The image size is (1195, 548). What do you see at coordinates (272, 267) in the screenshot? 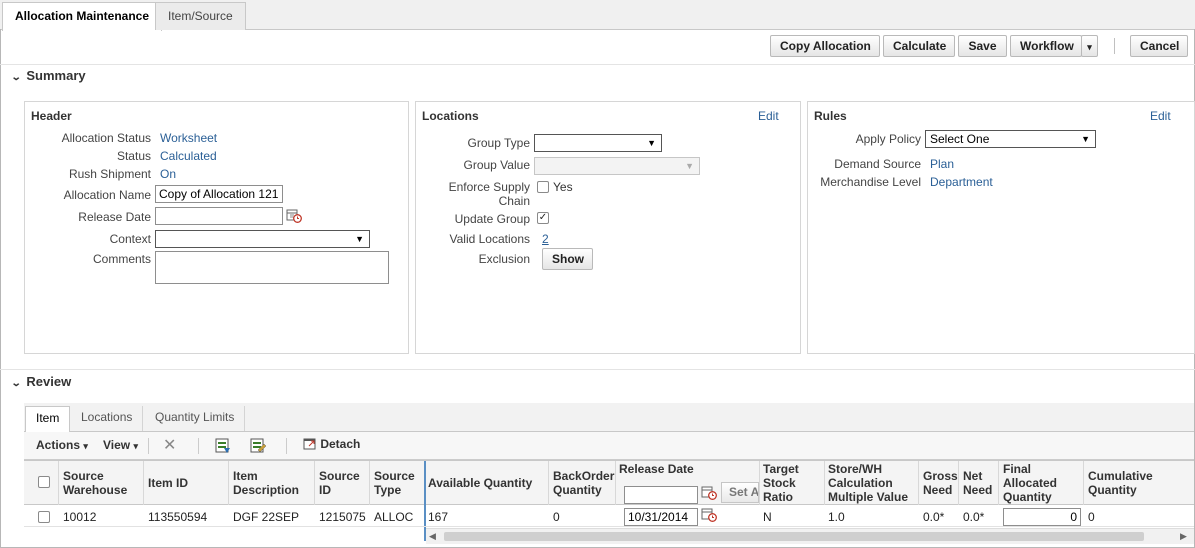
I see `comments-textarea` at bounding box center [272, 267].